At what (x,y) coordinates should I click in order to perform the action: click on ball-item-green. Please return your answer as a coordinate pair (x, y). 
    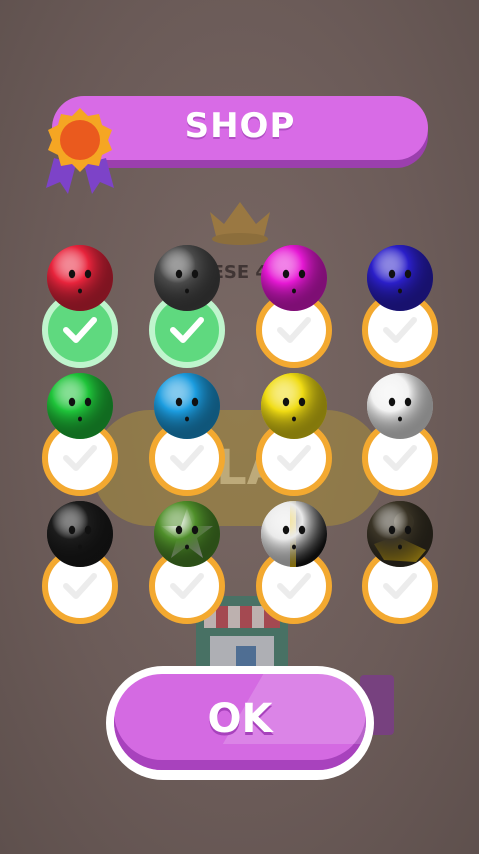
    Looking at the image, I should click on (80, 434).